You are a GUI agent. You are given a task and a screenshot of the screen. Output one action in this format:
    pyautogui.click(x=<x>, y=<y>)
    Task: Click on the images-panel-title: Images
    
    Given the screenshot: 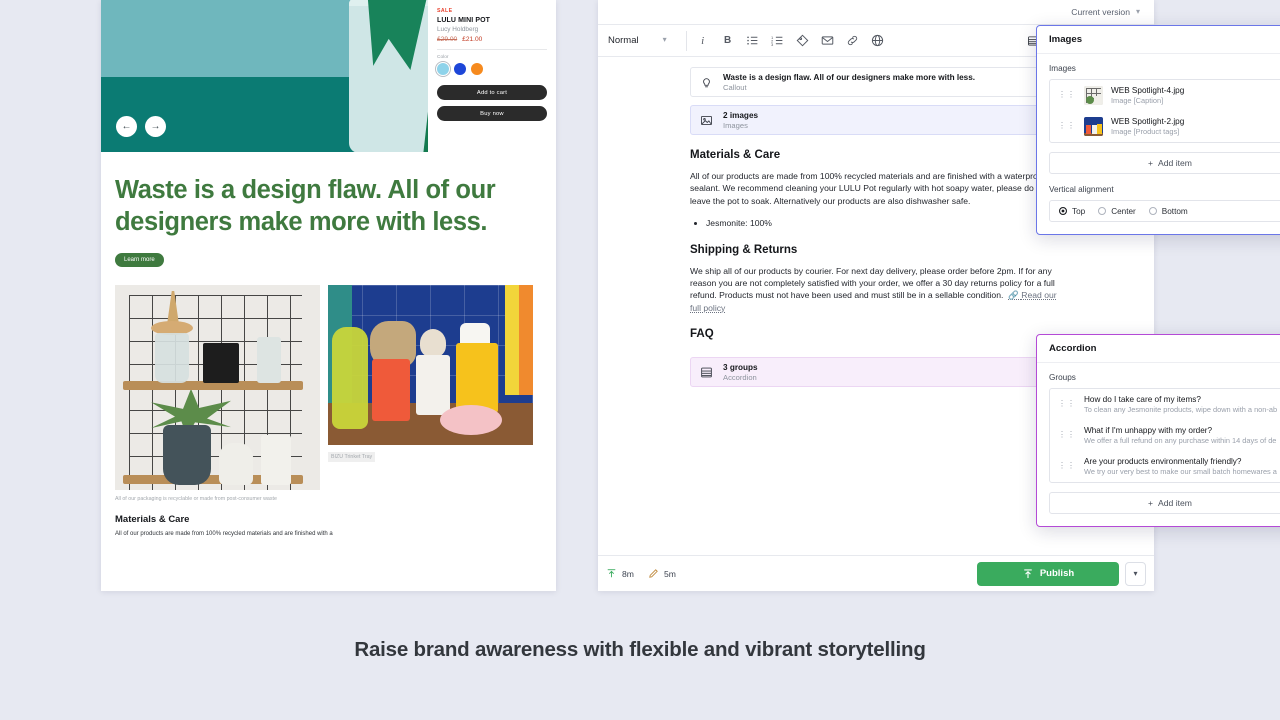 What is the action you would take?
    pyautogui.click(x=1158, y=40)
    